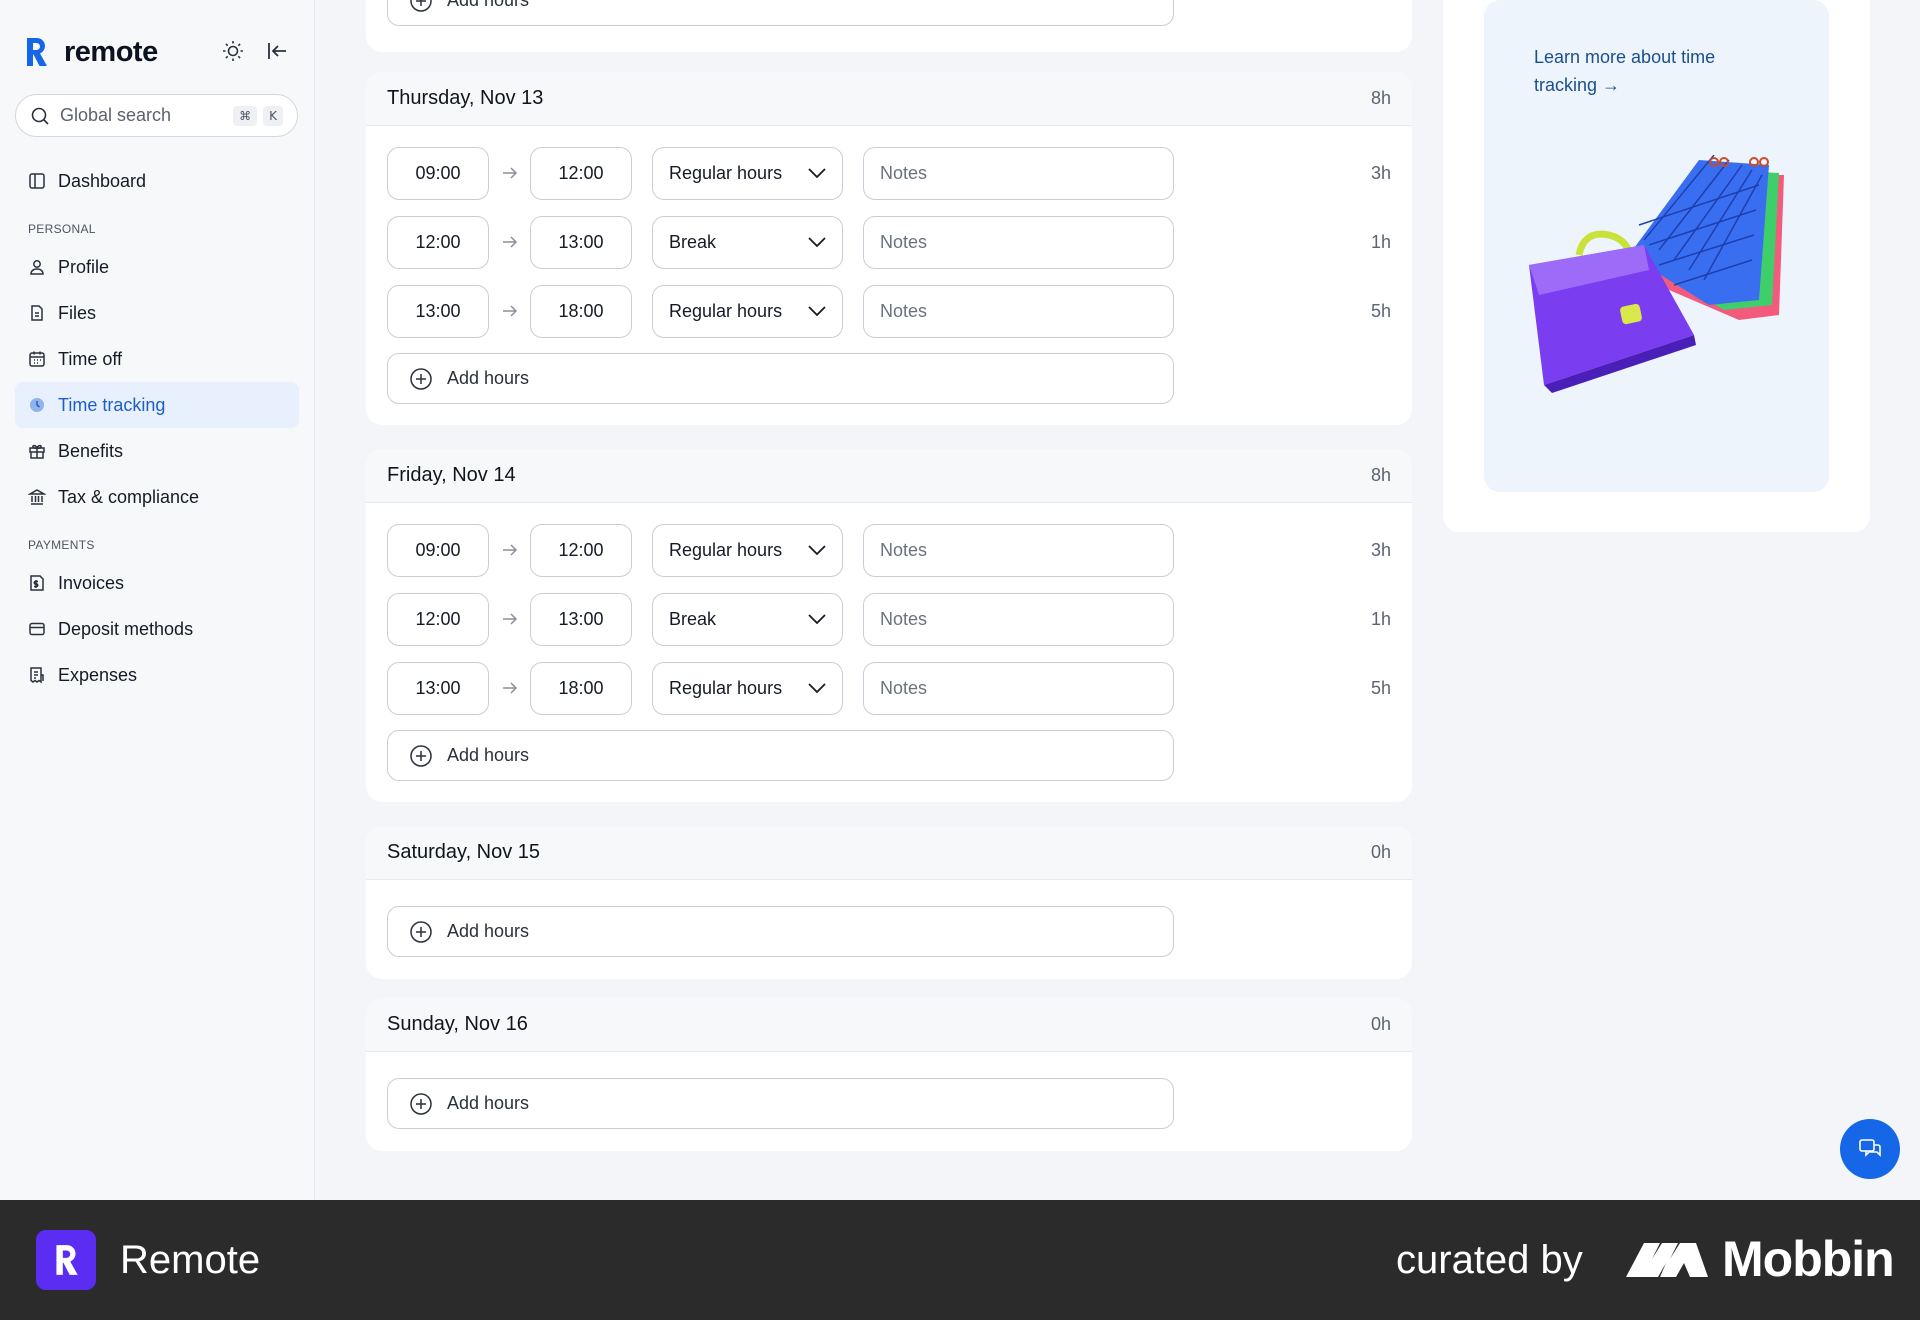 The width and height of the screenshot is (1920, 1320). I want to click on credit-card-icon, so click(37, 629).